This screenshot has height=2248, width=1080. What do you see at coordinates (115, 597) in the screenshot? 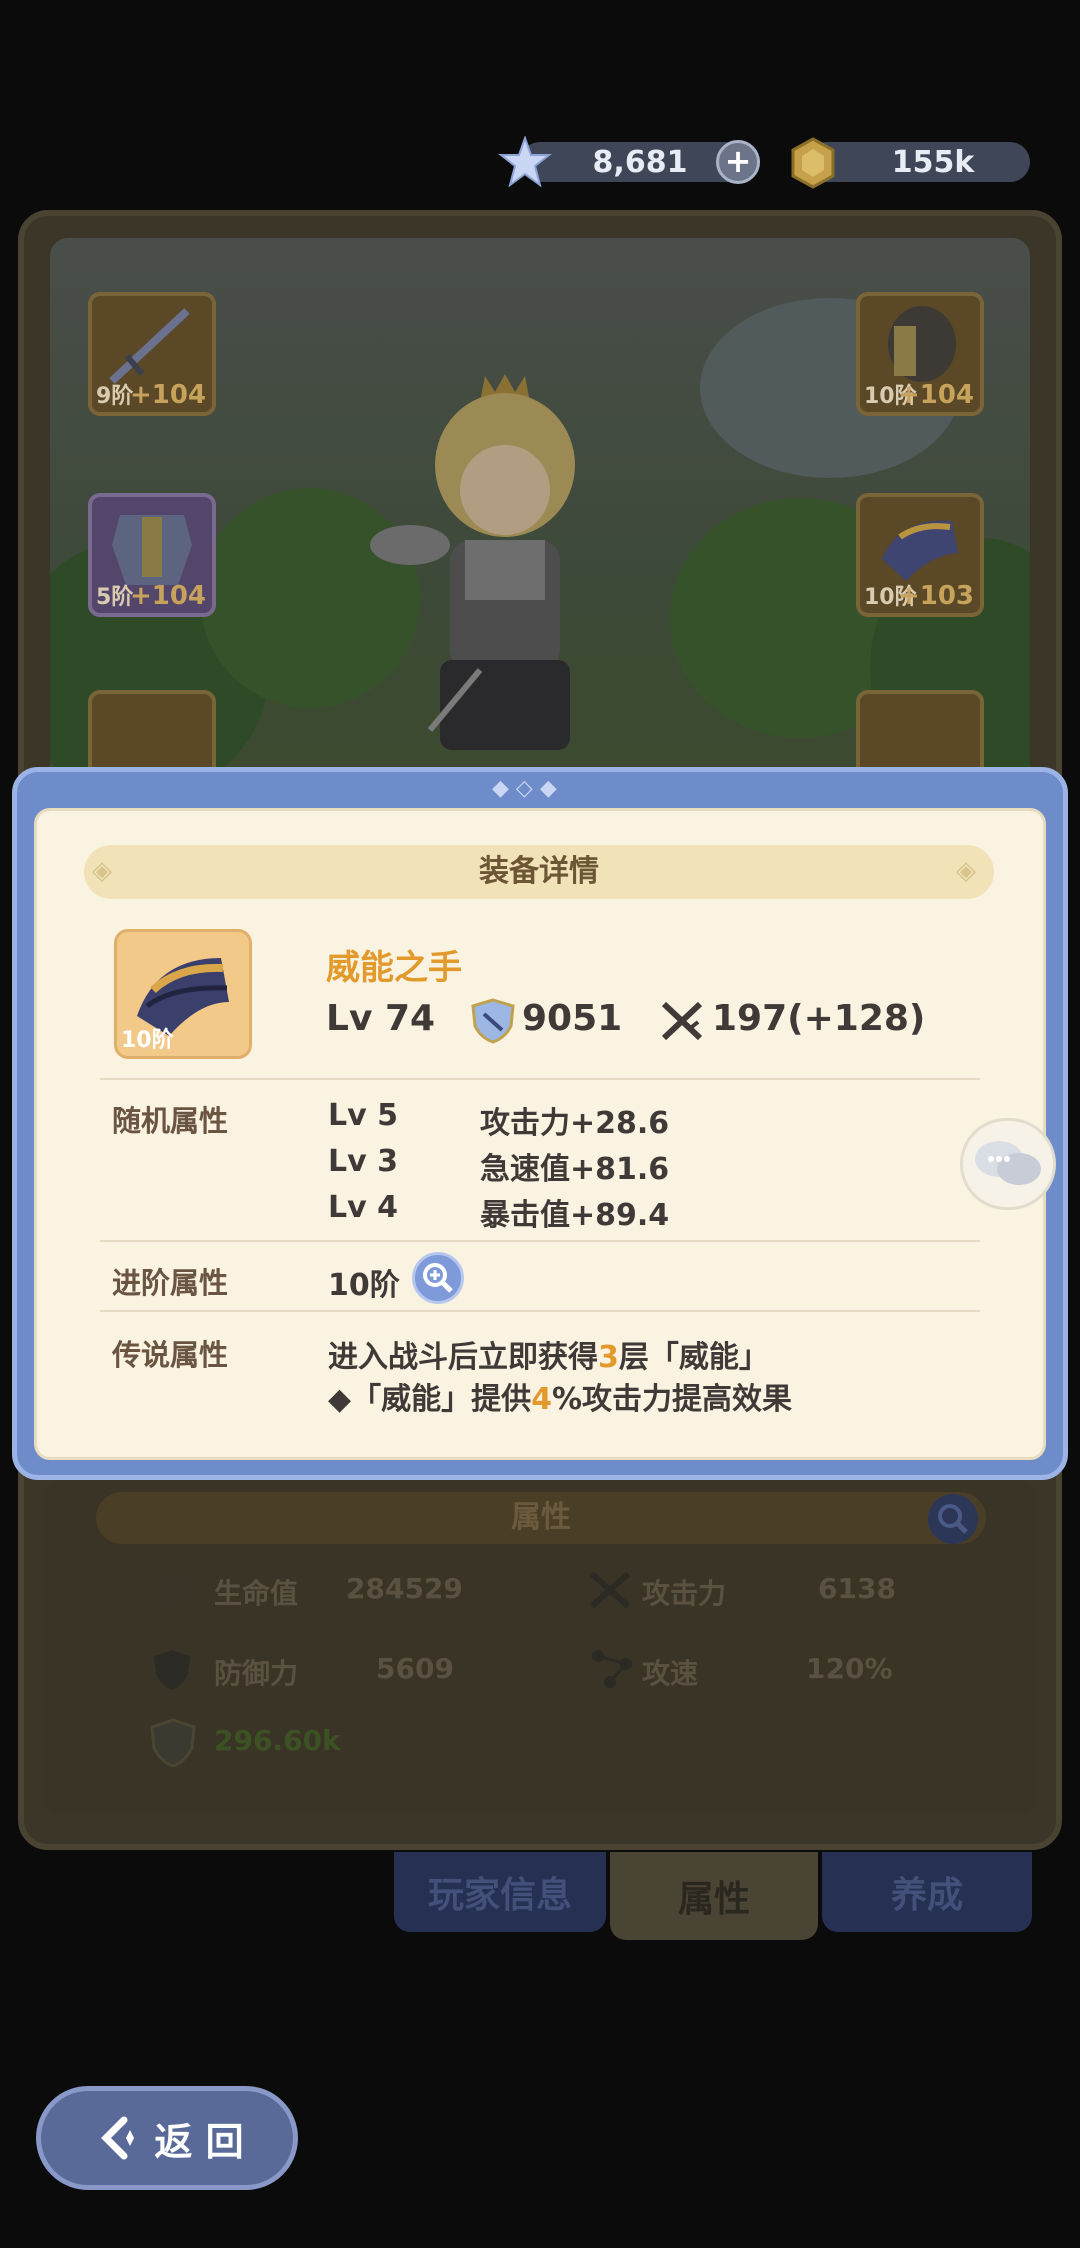
I see `slot-tier: 5阶` at bounding box center [115, 597].